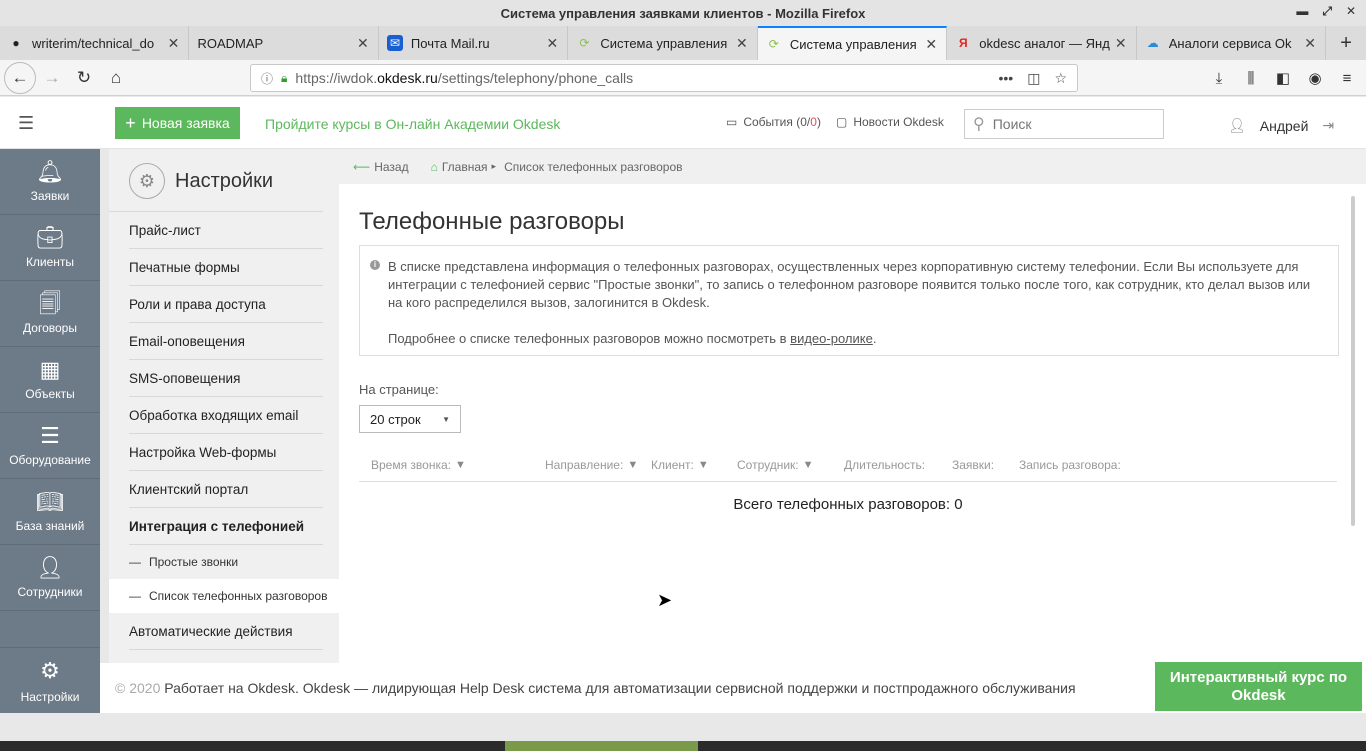 This screenshot has width=1366, height=751. What do you see at coordinates (963, 43) in the screenshot?
I see `yandex-icon: Я` at bounding box center [963, 43].